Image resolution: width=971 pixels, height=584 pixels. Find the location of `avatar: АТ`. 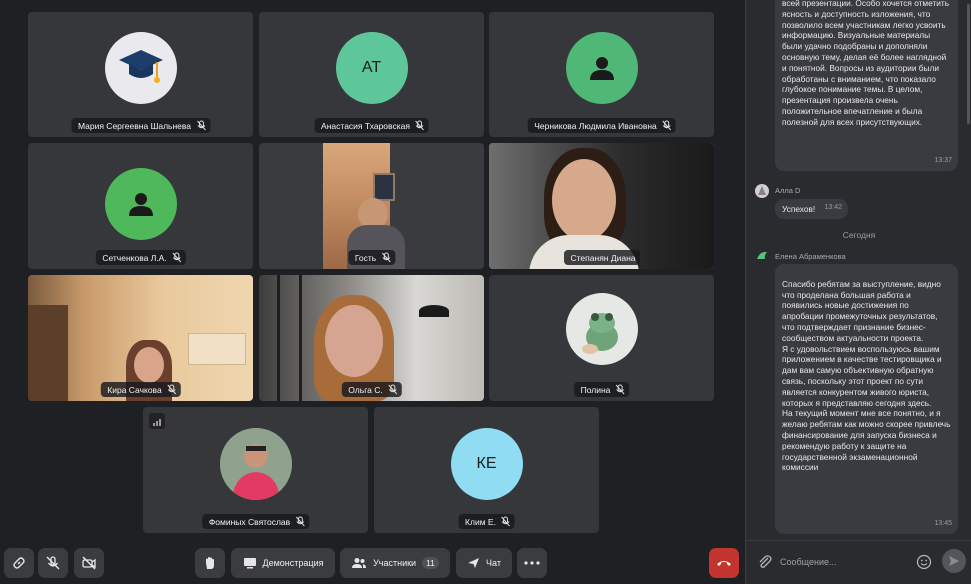

avatar: АТ is located at coordinates (371, 68).